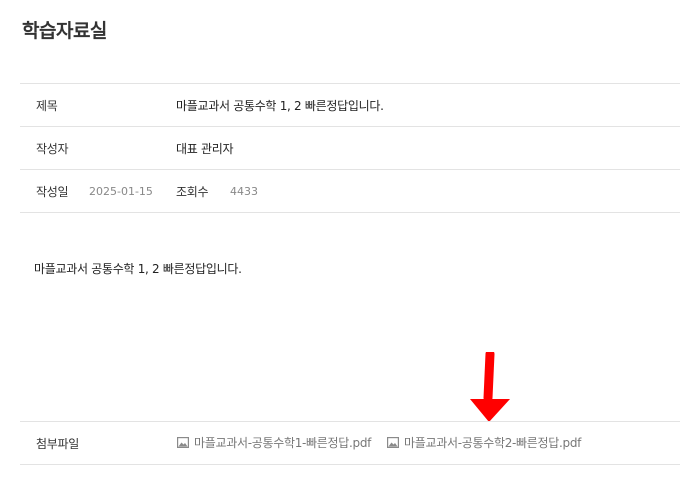 Image resolution: width=680 pixels, height=481 pixels. Describe the element at coordinates (192, 192) in the screenshot. I see `views-label: 조회수` at that location.